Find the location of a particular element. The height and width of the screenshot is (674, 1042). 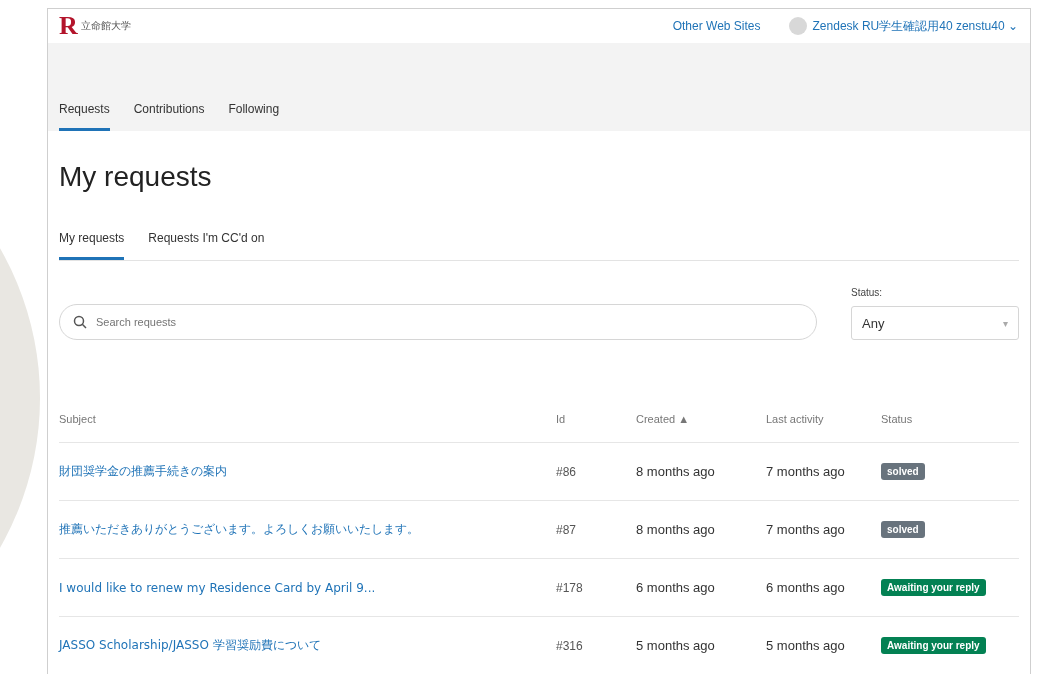

request-id: #87 is located at coordinates (567, 529).